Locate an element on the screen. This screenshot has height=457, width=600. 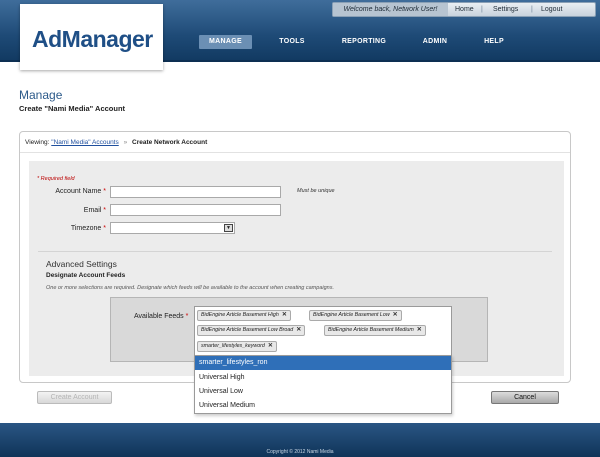
logo-container: AdManager is located at coordinates (91, 37).